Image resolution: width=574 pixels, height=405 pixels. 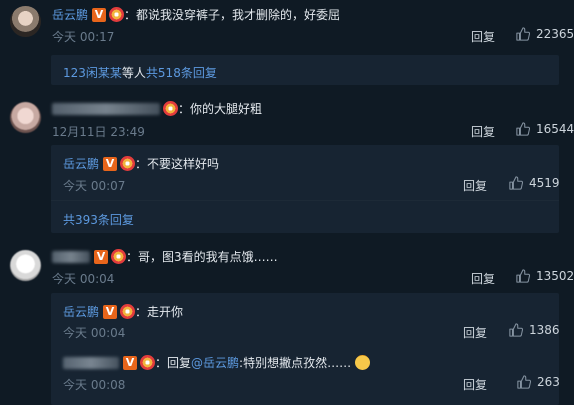 I want to click on comment-user-name: 岳云鹏, so click(x=70, y=14).